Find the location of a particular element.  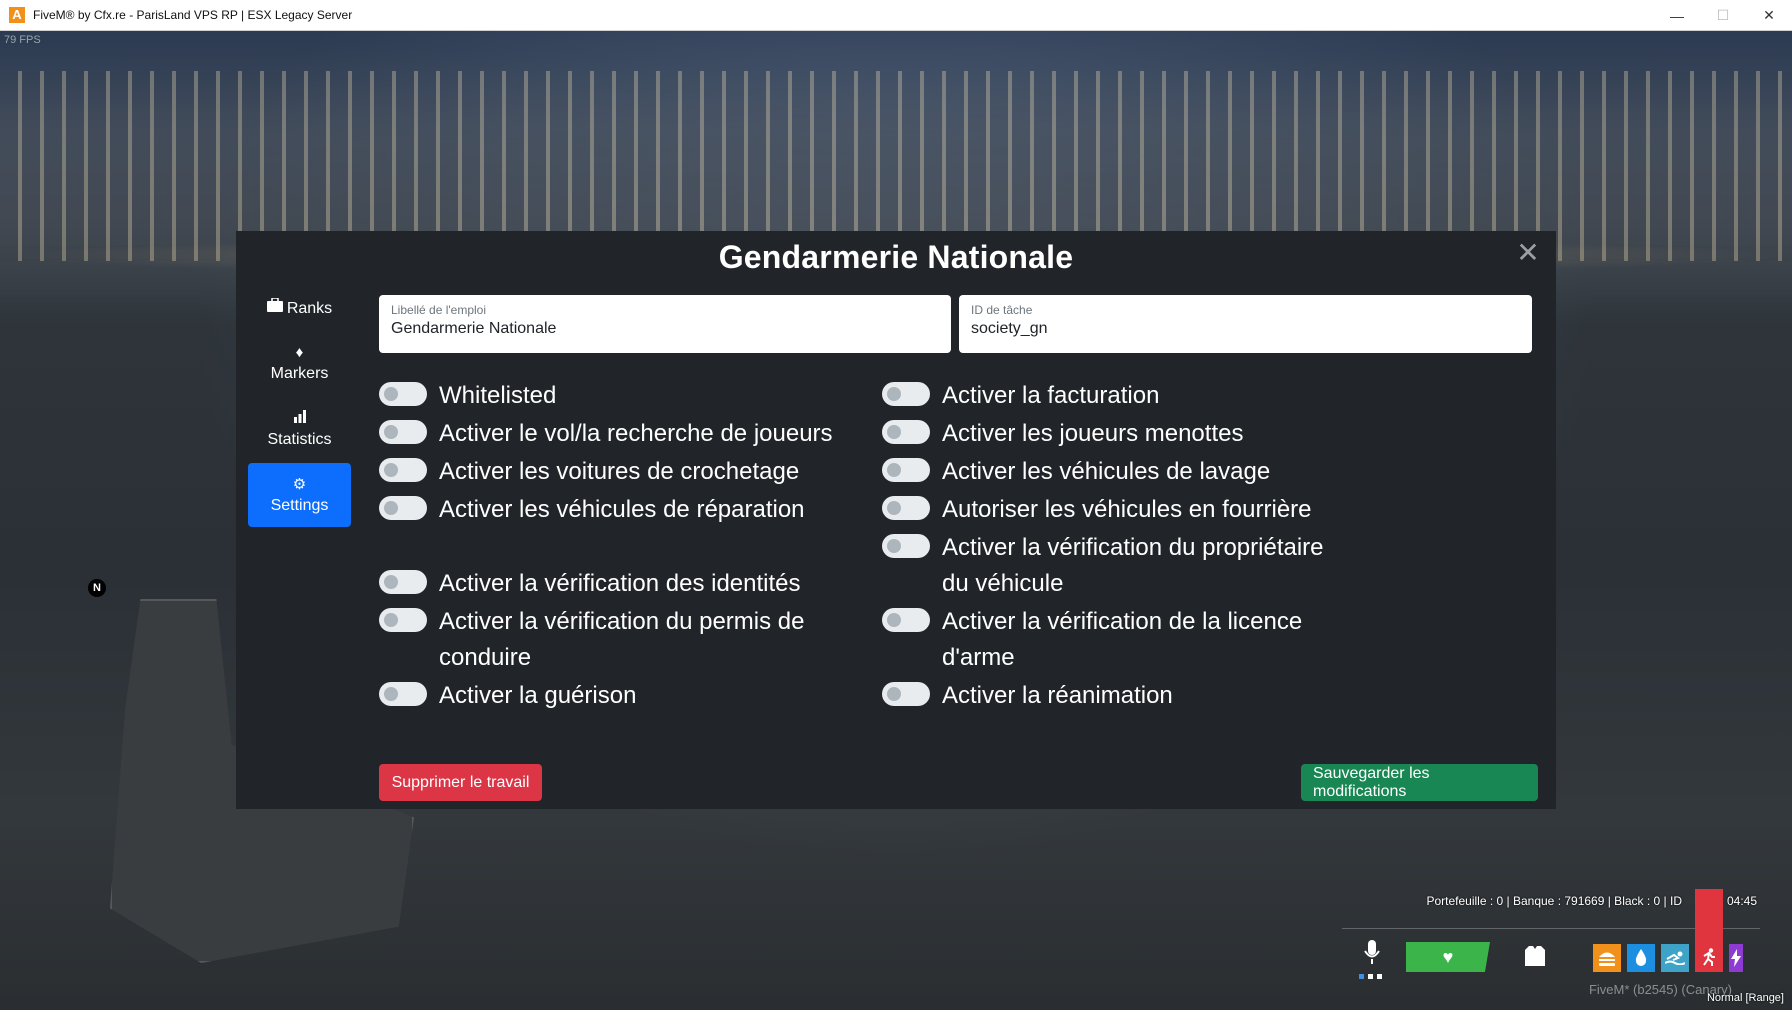

toggle-heal: Activer la guérison is located at coordinates (609, 696).